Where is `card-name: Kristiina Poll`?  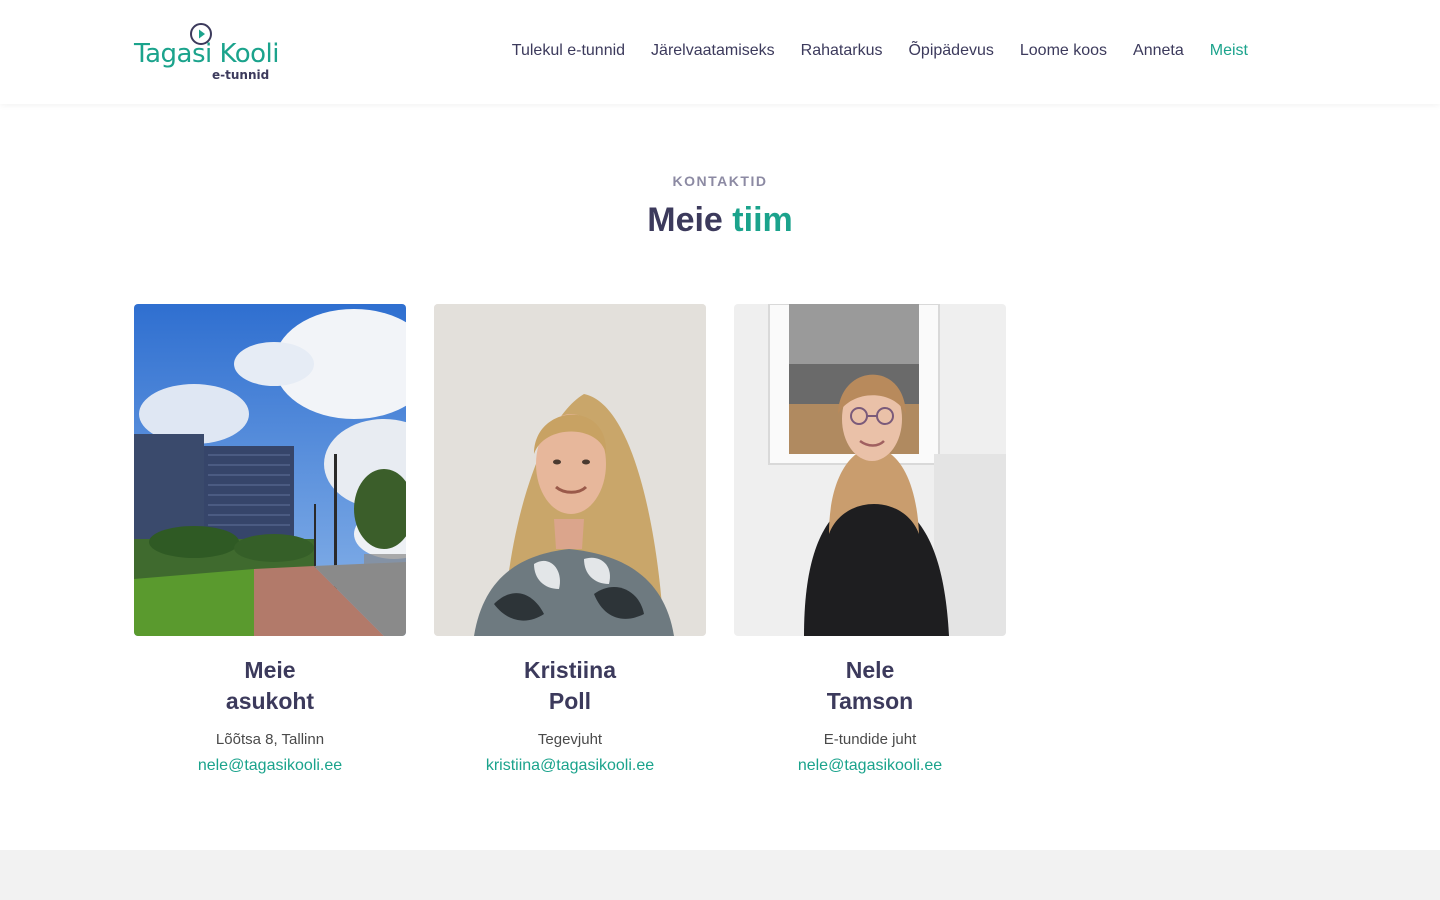 card-name: Kristiina Poll is located at coordinates (570, 686).